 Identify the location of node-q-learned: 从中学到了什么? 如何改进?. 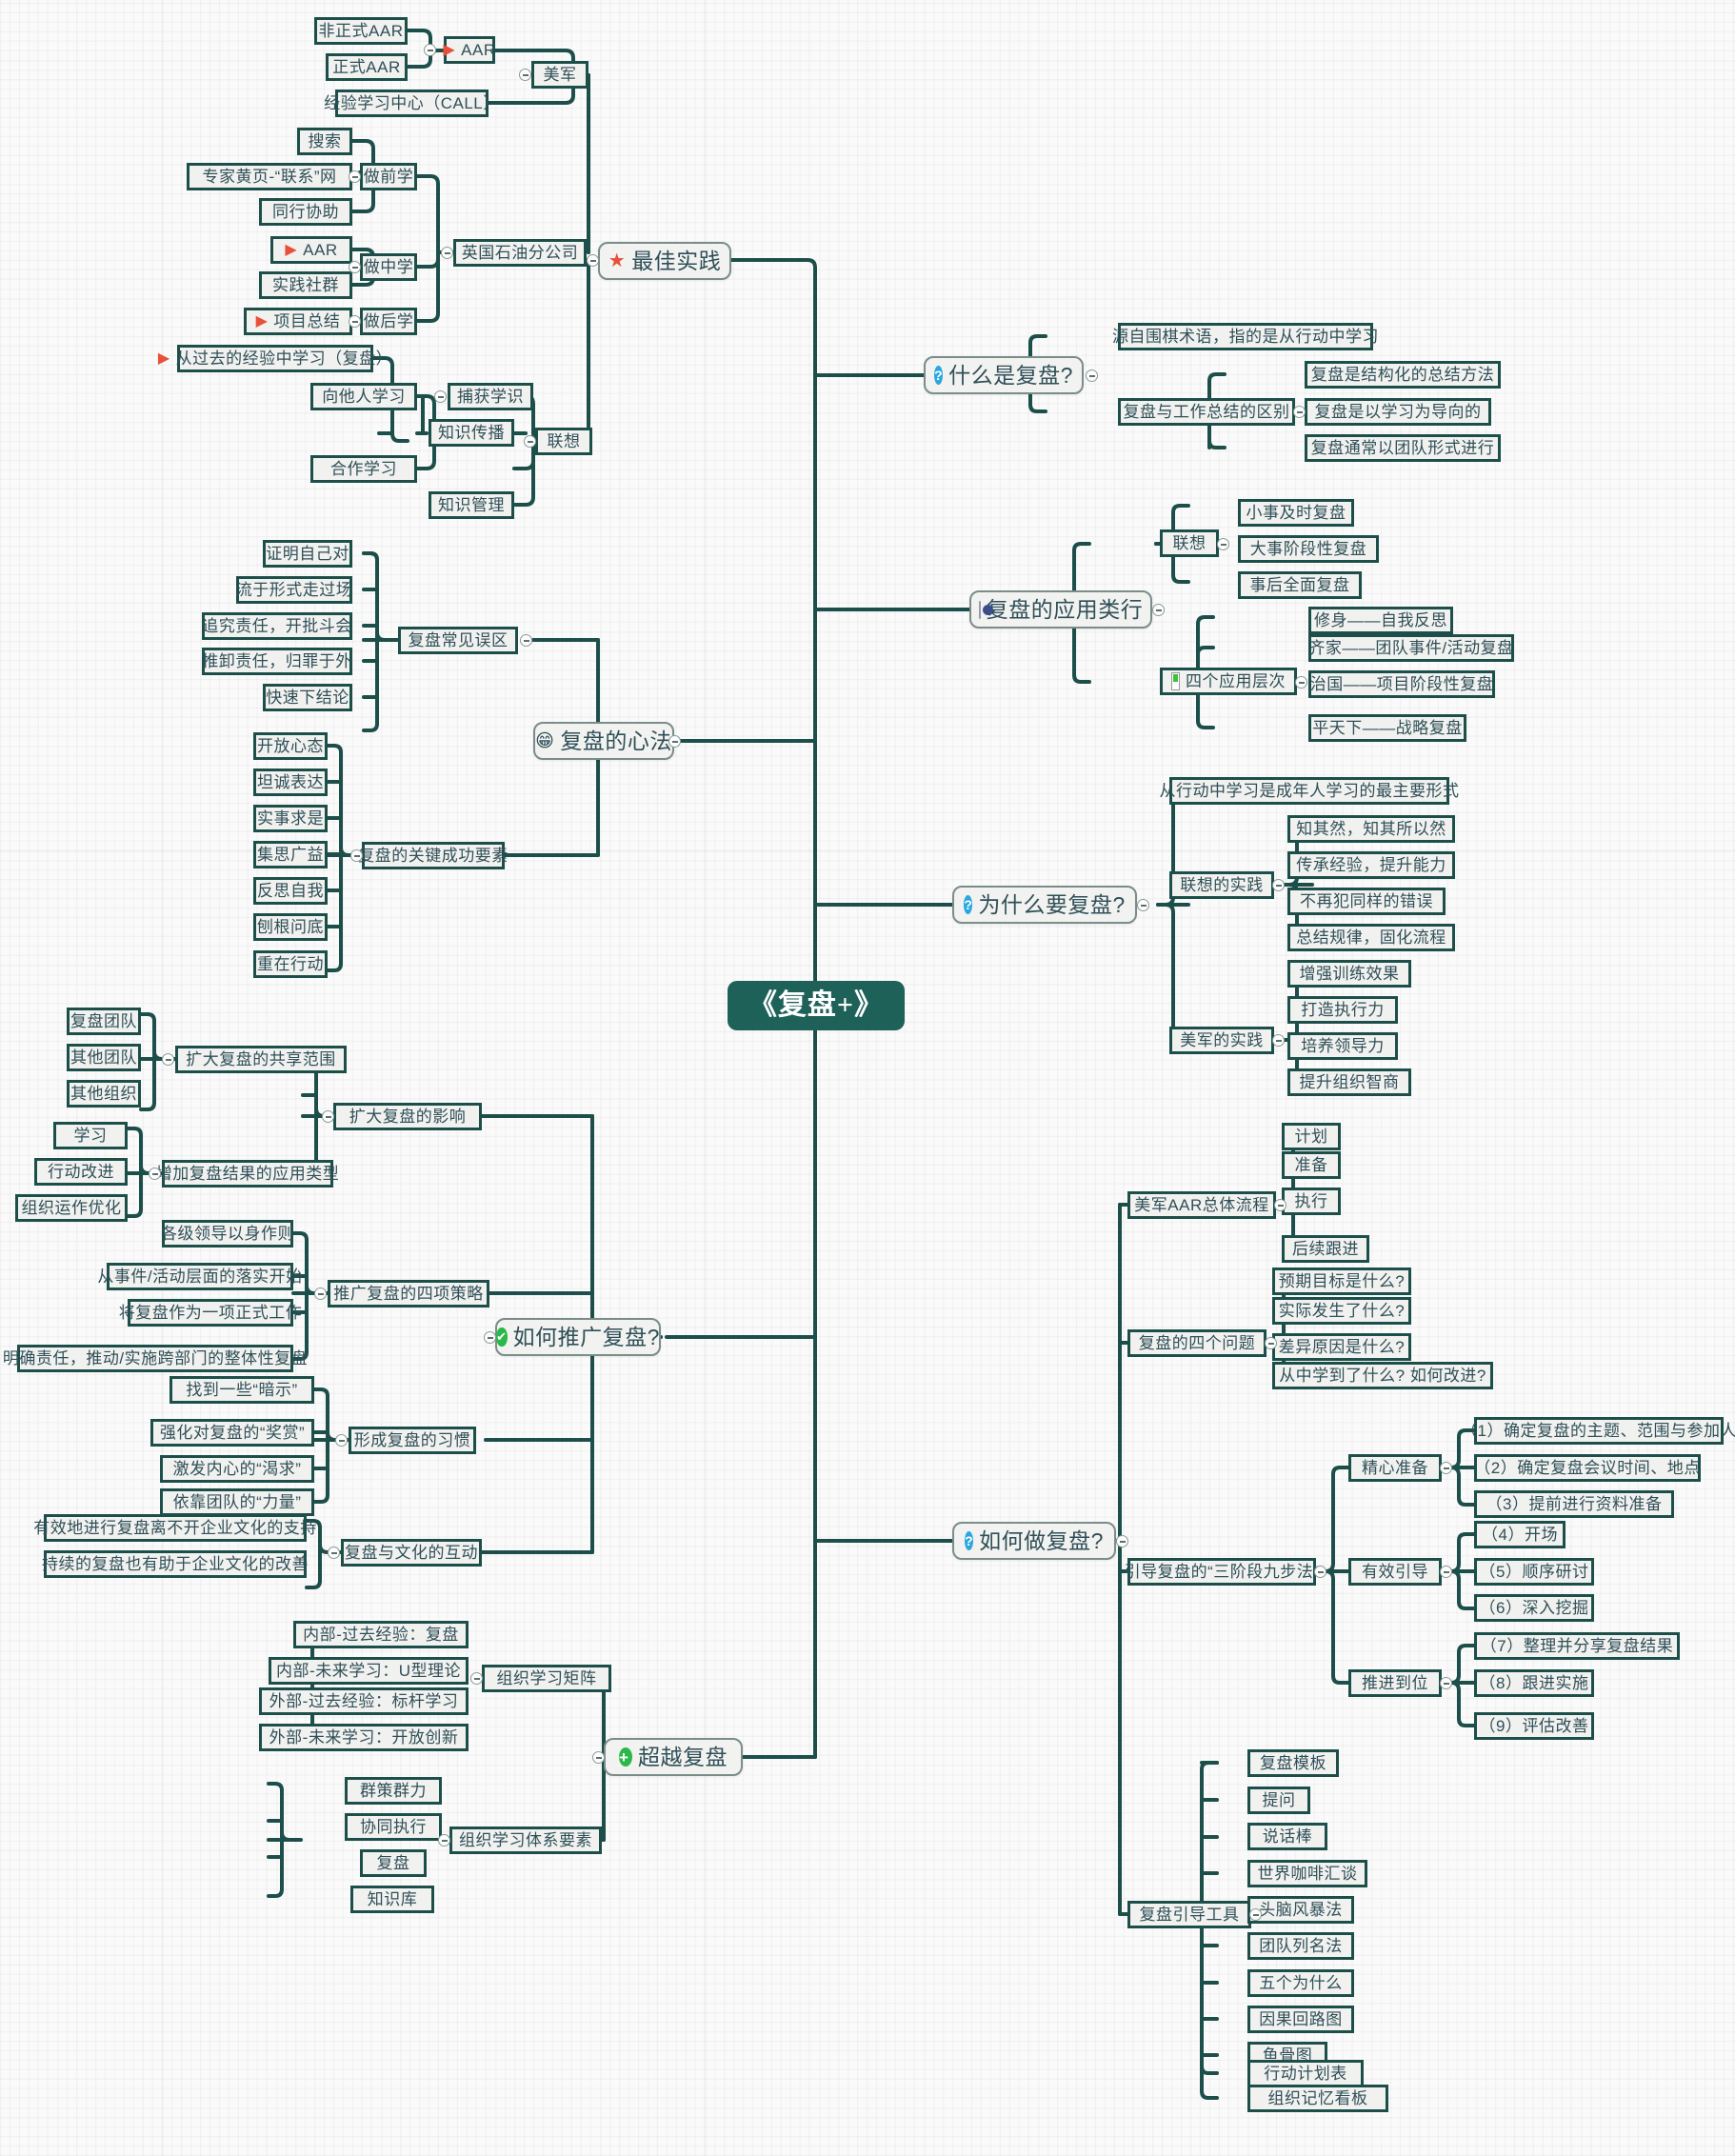
(1382, 1376).